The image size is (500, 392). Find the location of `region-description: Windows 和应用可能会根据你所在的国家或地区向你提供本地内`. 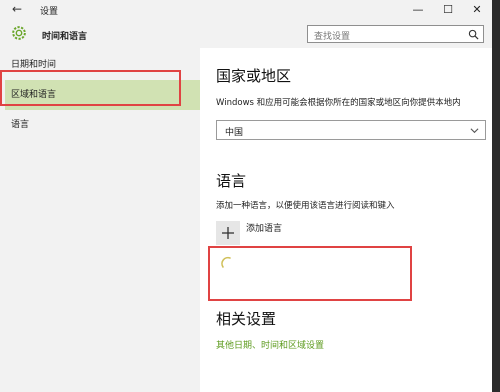

region-description: Windows 和应用可能会根据你所在的国家或地区向你提供本地内 is located at coordinates (338, 103).